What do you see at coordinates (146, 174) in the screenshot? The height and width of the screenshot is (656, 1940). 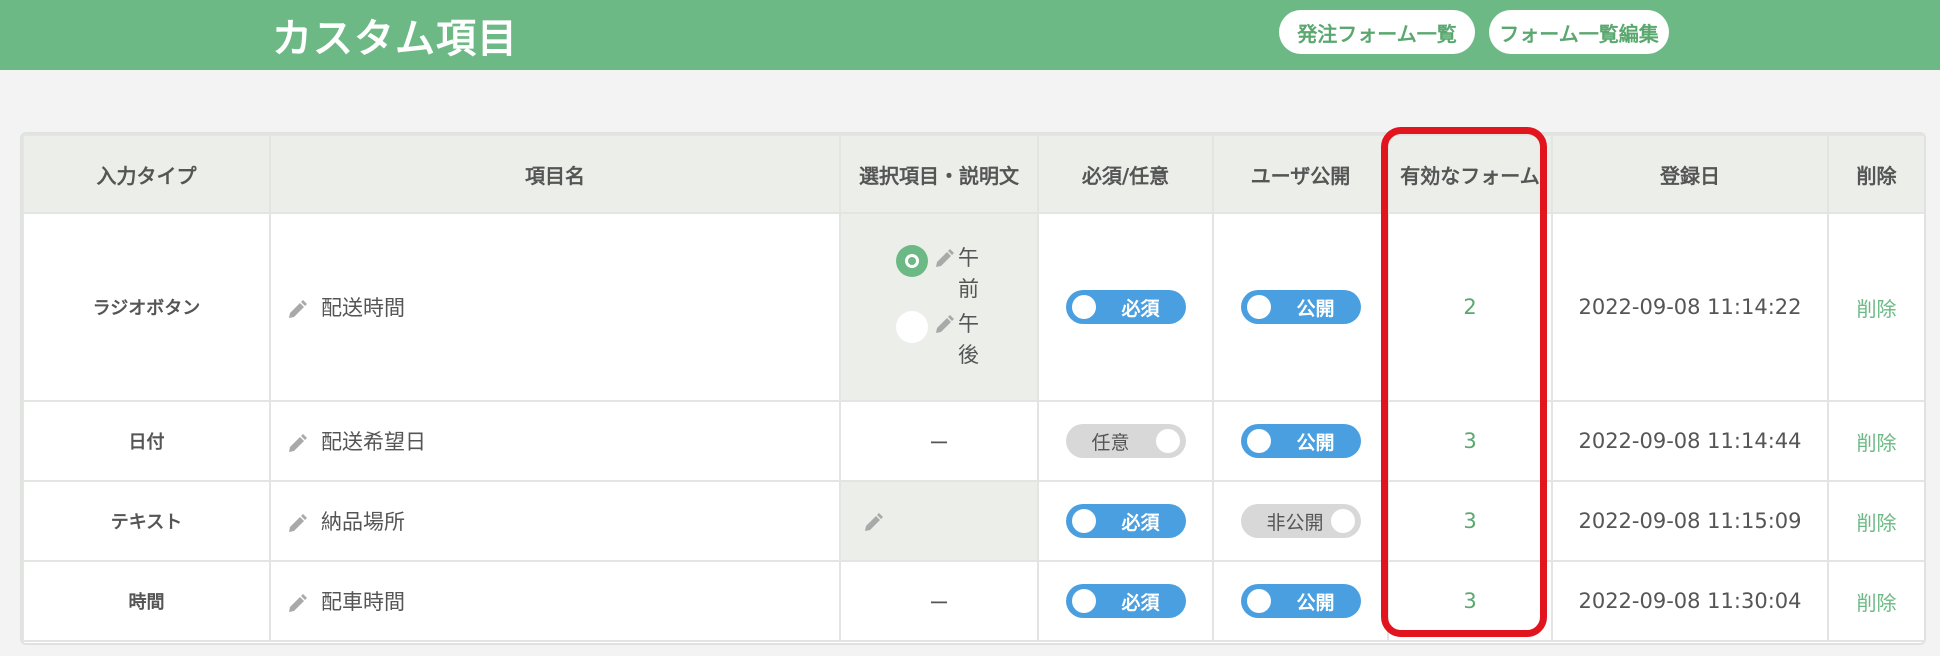 I see `column-header-input-type: 入力タイプ` at bounding box center [146, 174].